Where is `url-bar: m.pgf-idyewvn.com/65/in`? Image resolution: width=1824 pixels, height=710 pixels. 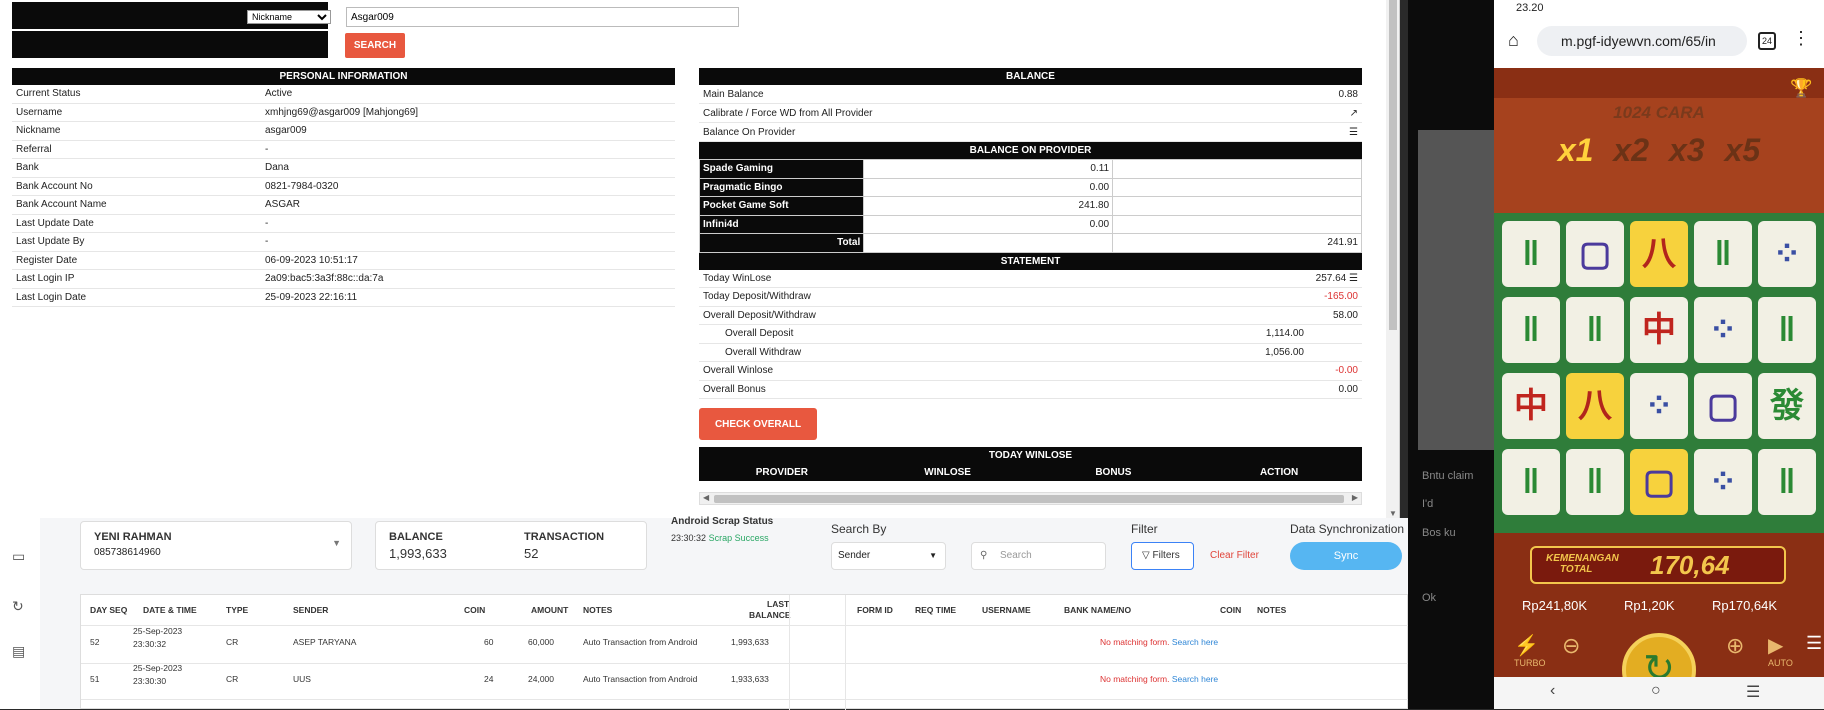
url-bar: m.pgf-idyewvn.com/65/in is located at coordinates (1642, 41).